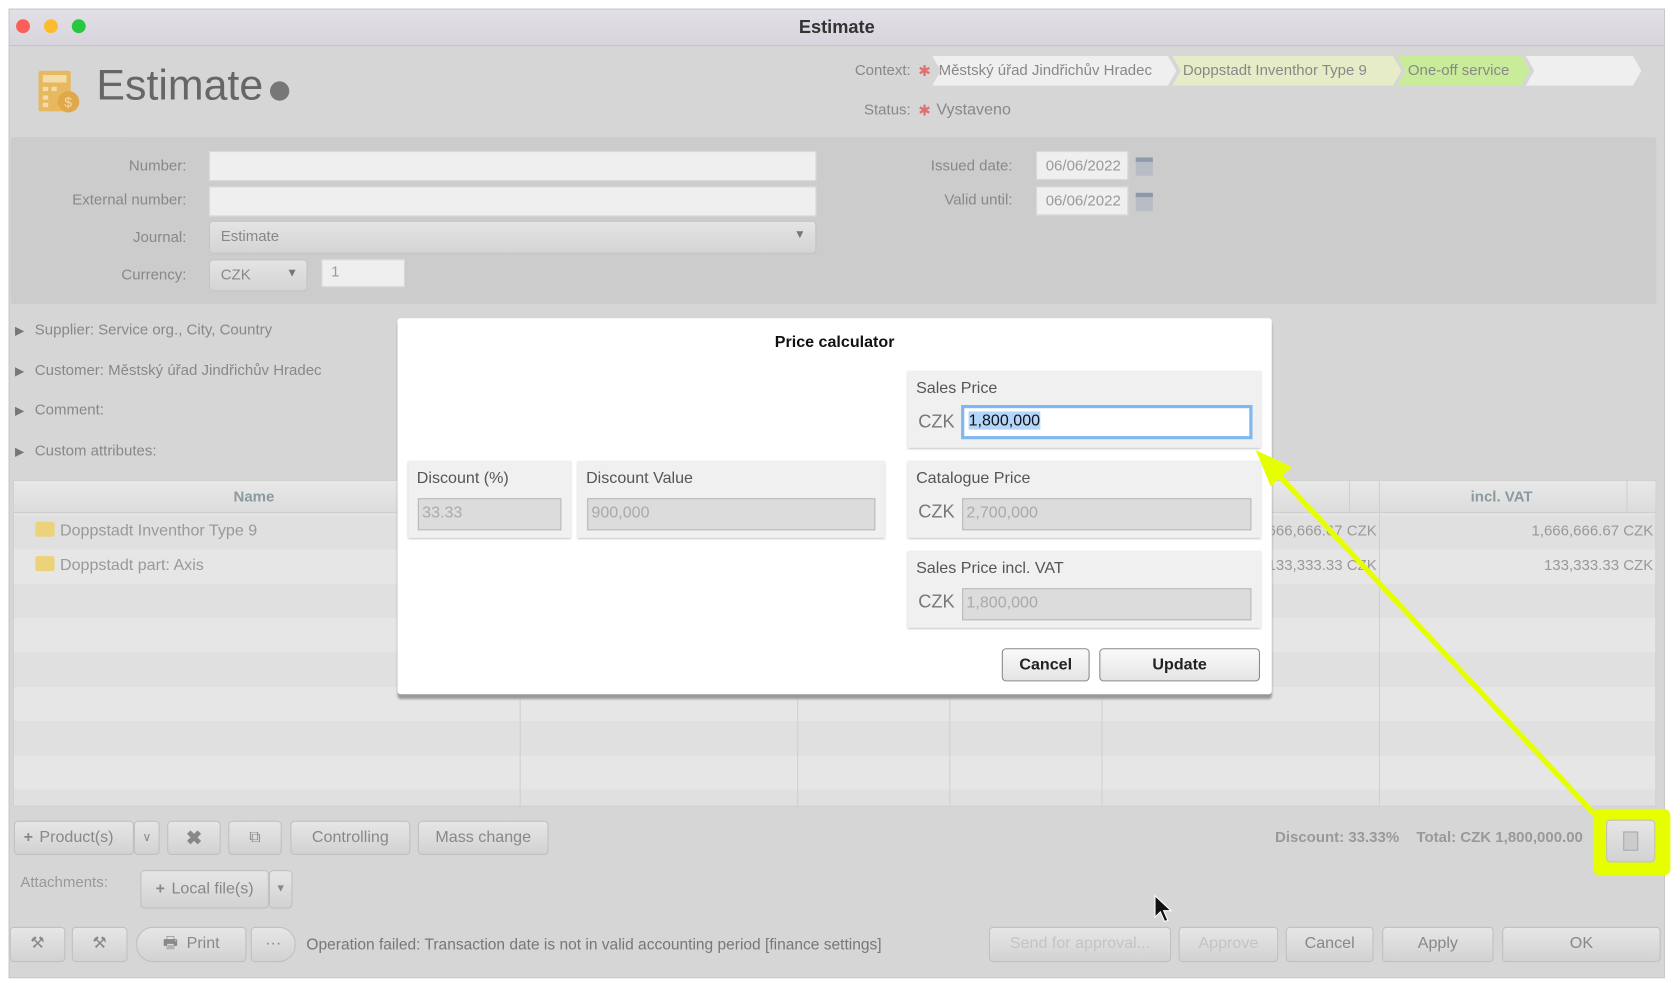 The width and height of the screenshot is (1680, 983). I want to click on approve-button: Approve, so click(1228, 944).